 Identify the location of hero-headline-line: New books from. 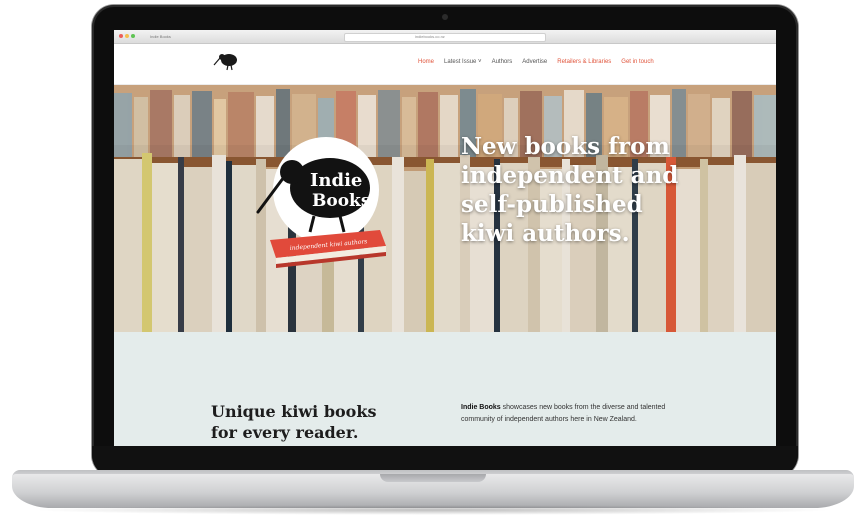
(565, 146).